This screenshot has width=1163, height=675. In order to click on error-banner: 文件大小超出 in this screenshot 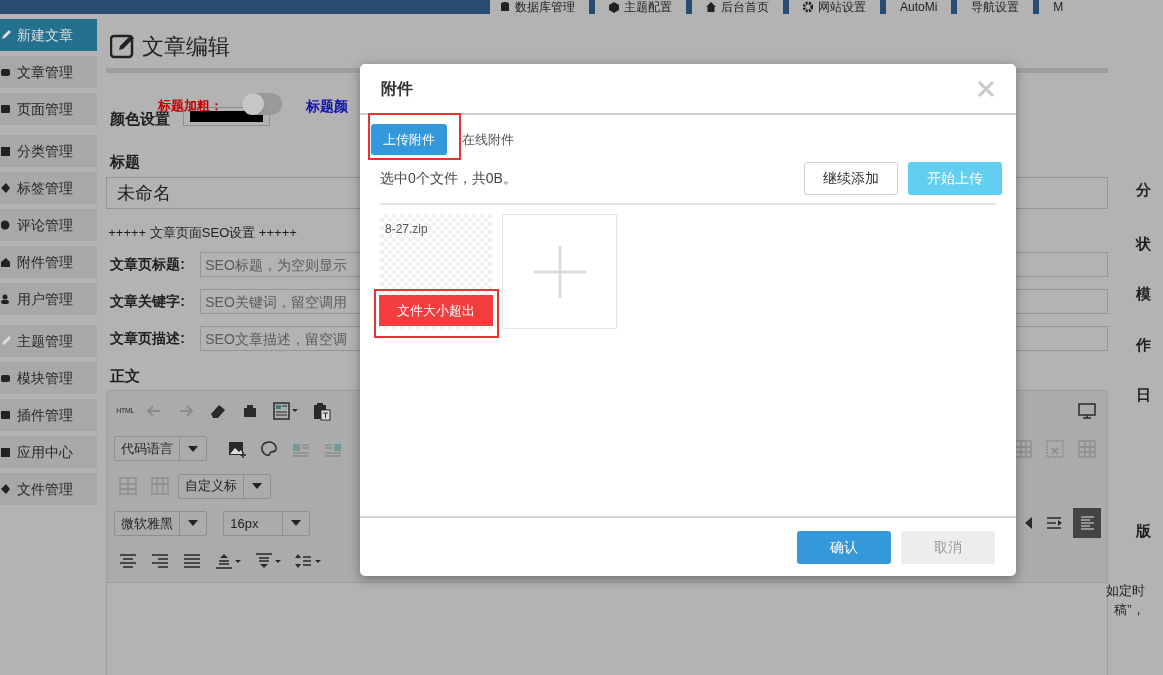, I will do `click(436, 310)`.